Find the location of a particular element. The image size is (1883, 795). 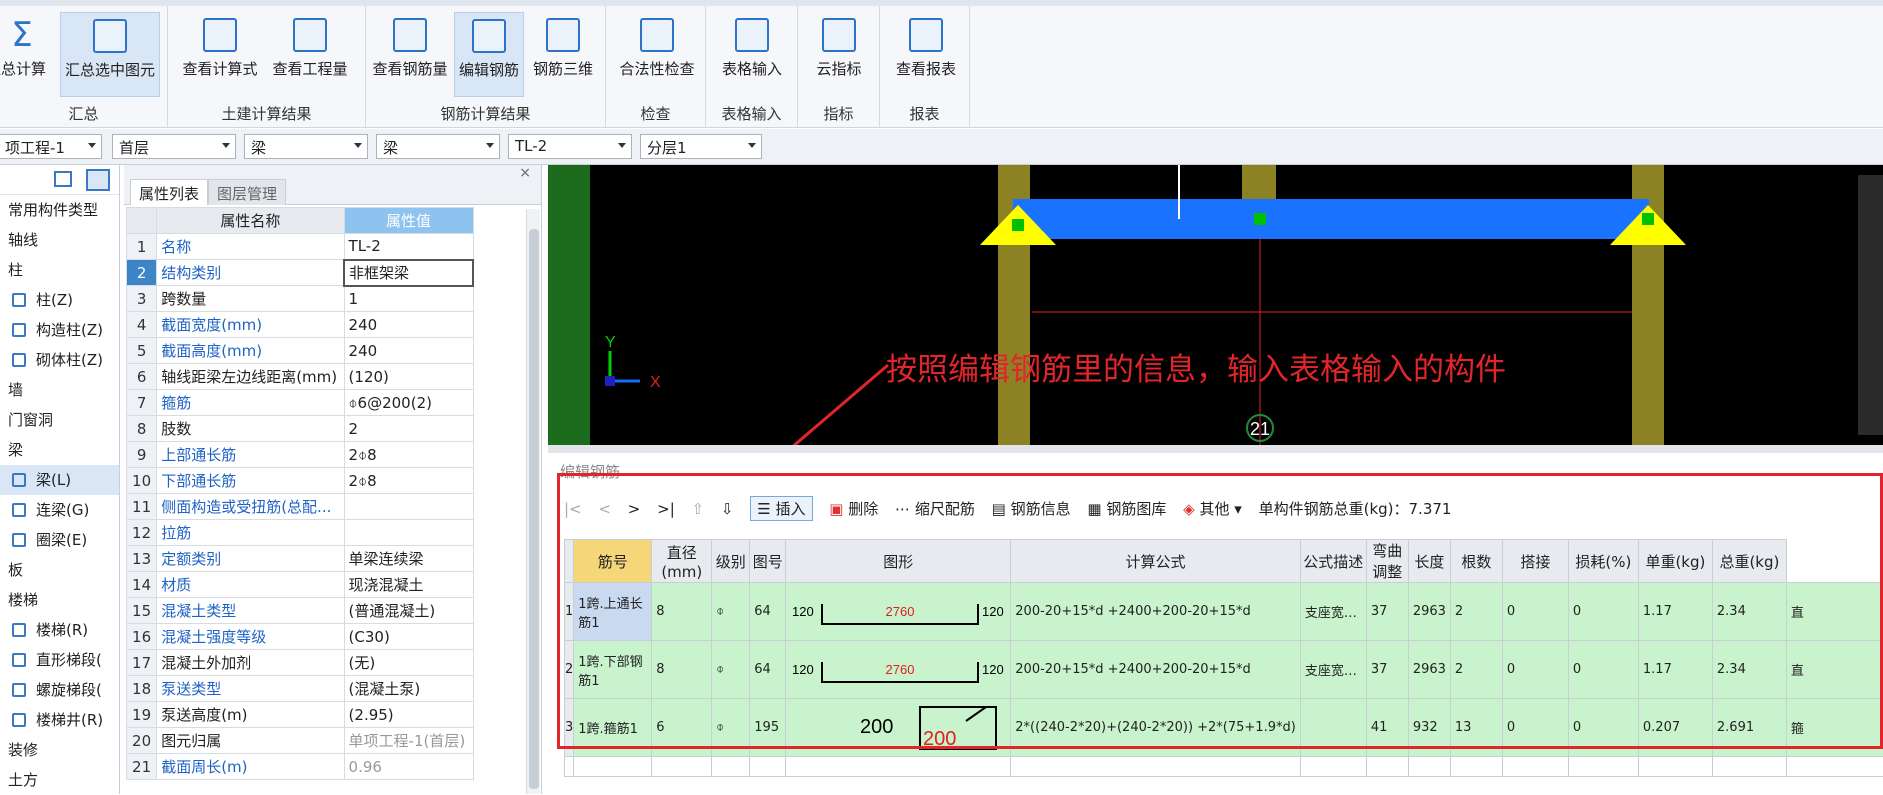

tree-item: 连梁(G) is located at coordinates (59, 510).